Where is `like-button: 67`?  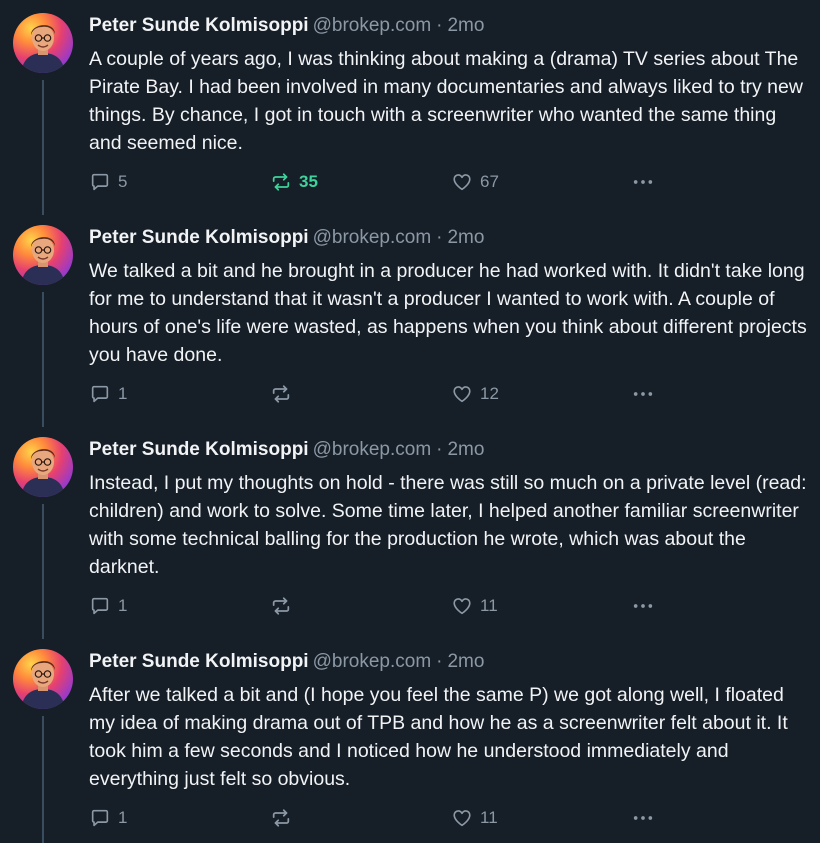 like-button: 67 is located at coordinates (475, 182).